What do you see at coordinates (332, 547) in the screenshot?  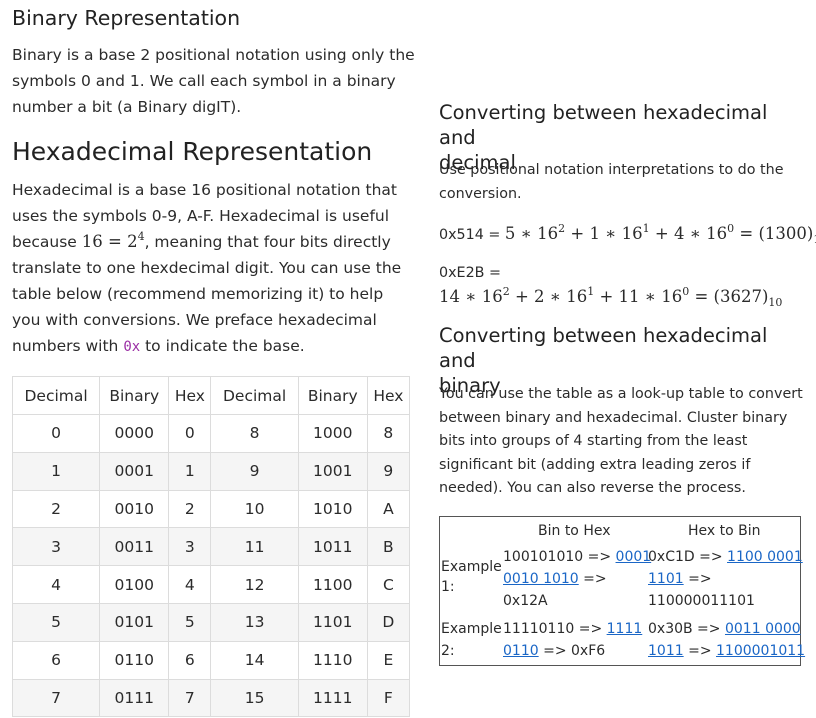 I see `table-cell: 1011` at bounding box center [332, 547].